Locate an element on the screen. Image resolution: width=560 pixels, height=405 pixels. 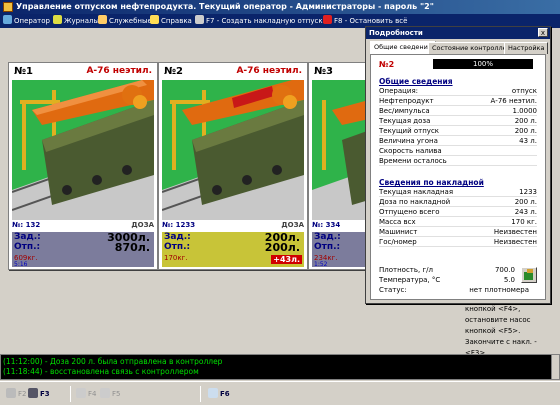
tab-settings: Настройка is located at coordinates (526, 48).